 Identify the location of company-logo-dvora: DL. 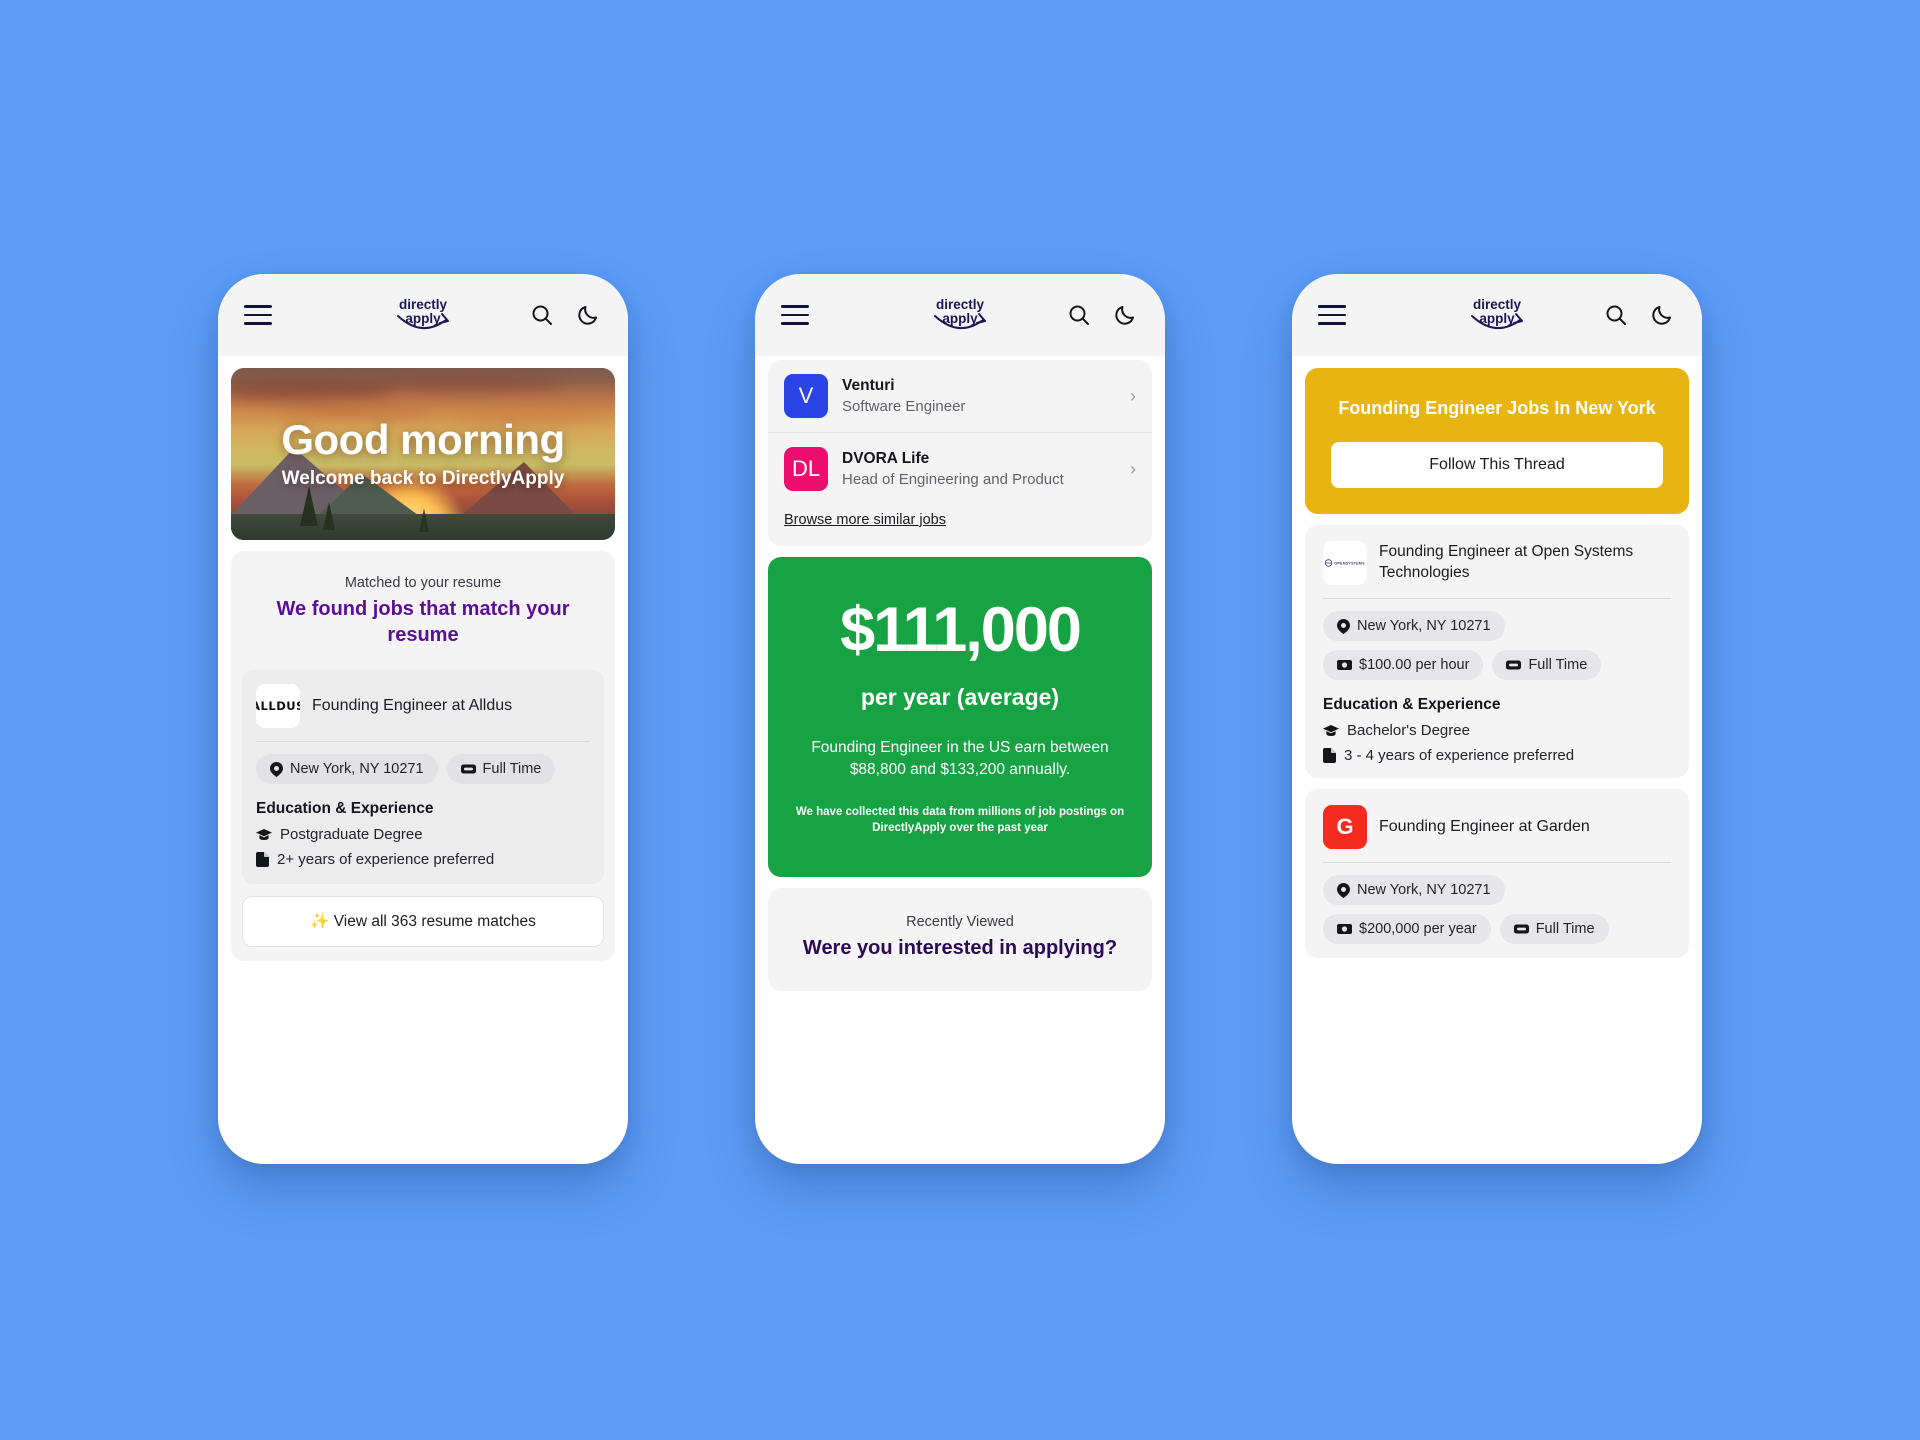
(806, 469).